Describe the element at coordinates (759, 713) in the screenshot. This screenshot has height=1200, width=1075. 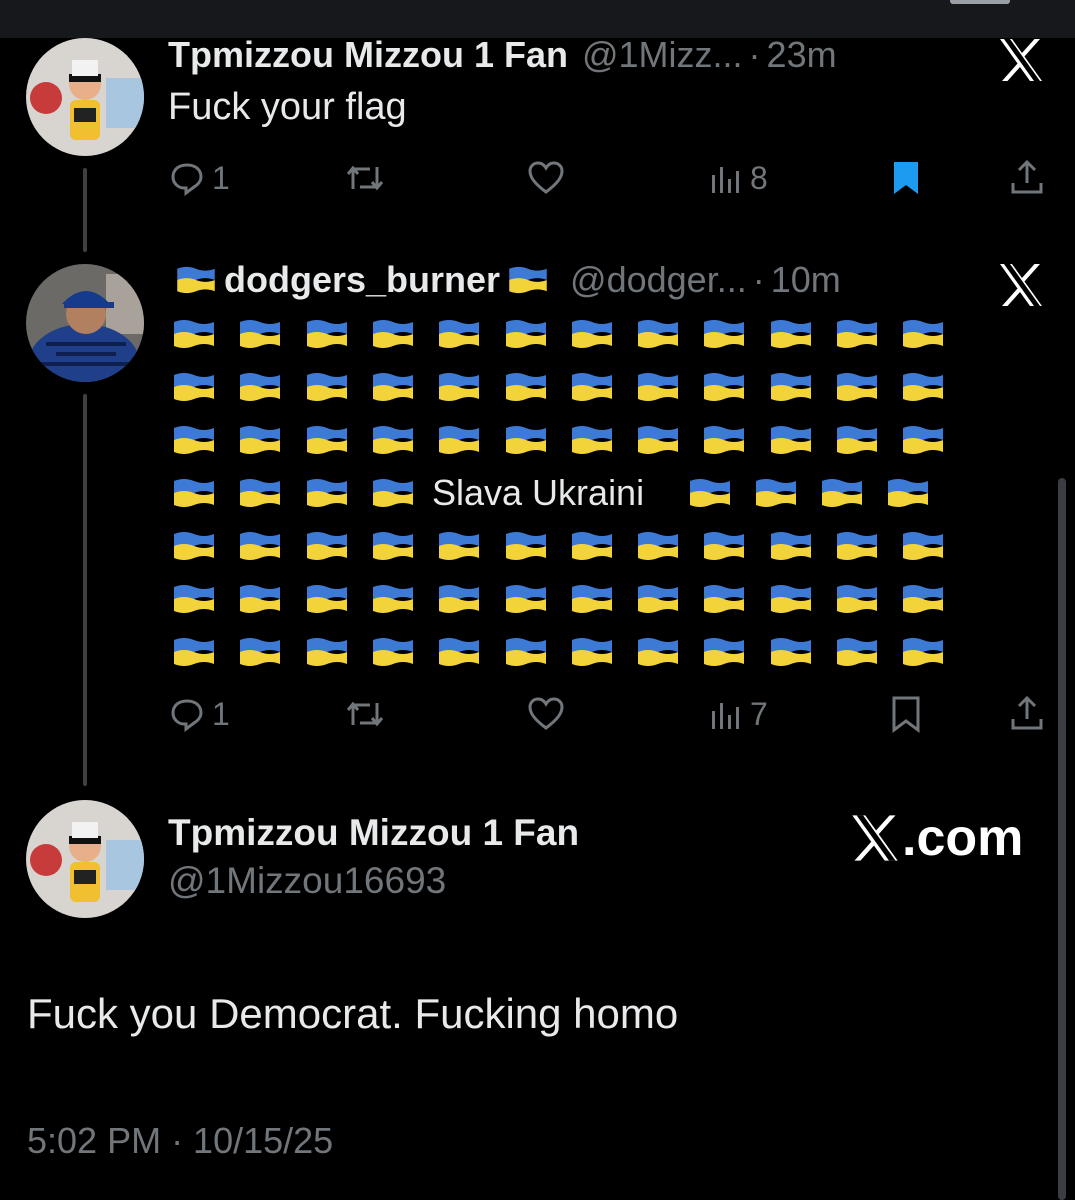
I see `views-count: 7` at that location.